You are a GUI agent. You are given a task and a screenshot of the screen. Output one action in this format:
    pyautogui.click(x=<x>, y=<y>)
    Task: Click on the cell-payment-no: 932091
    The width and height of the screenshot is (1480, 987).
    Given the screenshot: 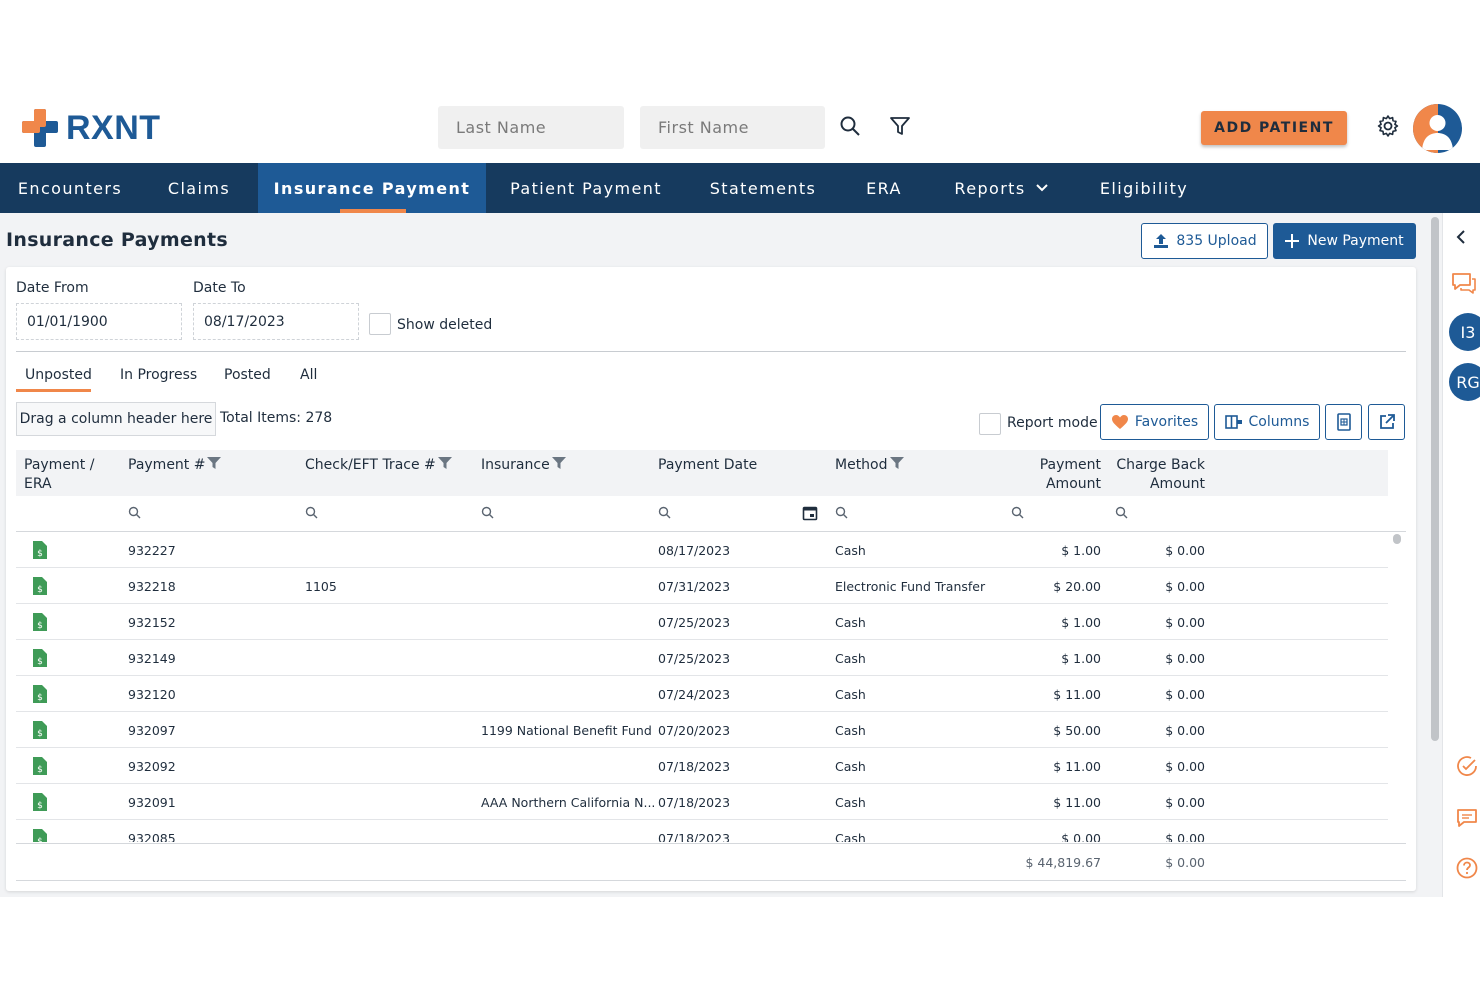 What is the action you would take?
    pyautogui.click(x=152, y=802)
    